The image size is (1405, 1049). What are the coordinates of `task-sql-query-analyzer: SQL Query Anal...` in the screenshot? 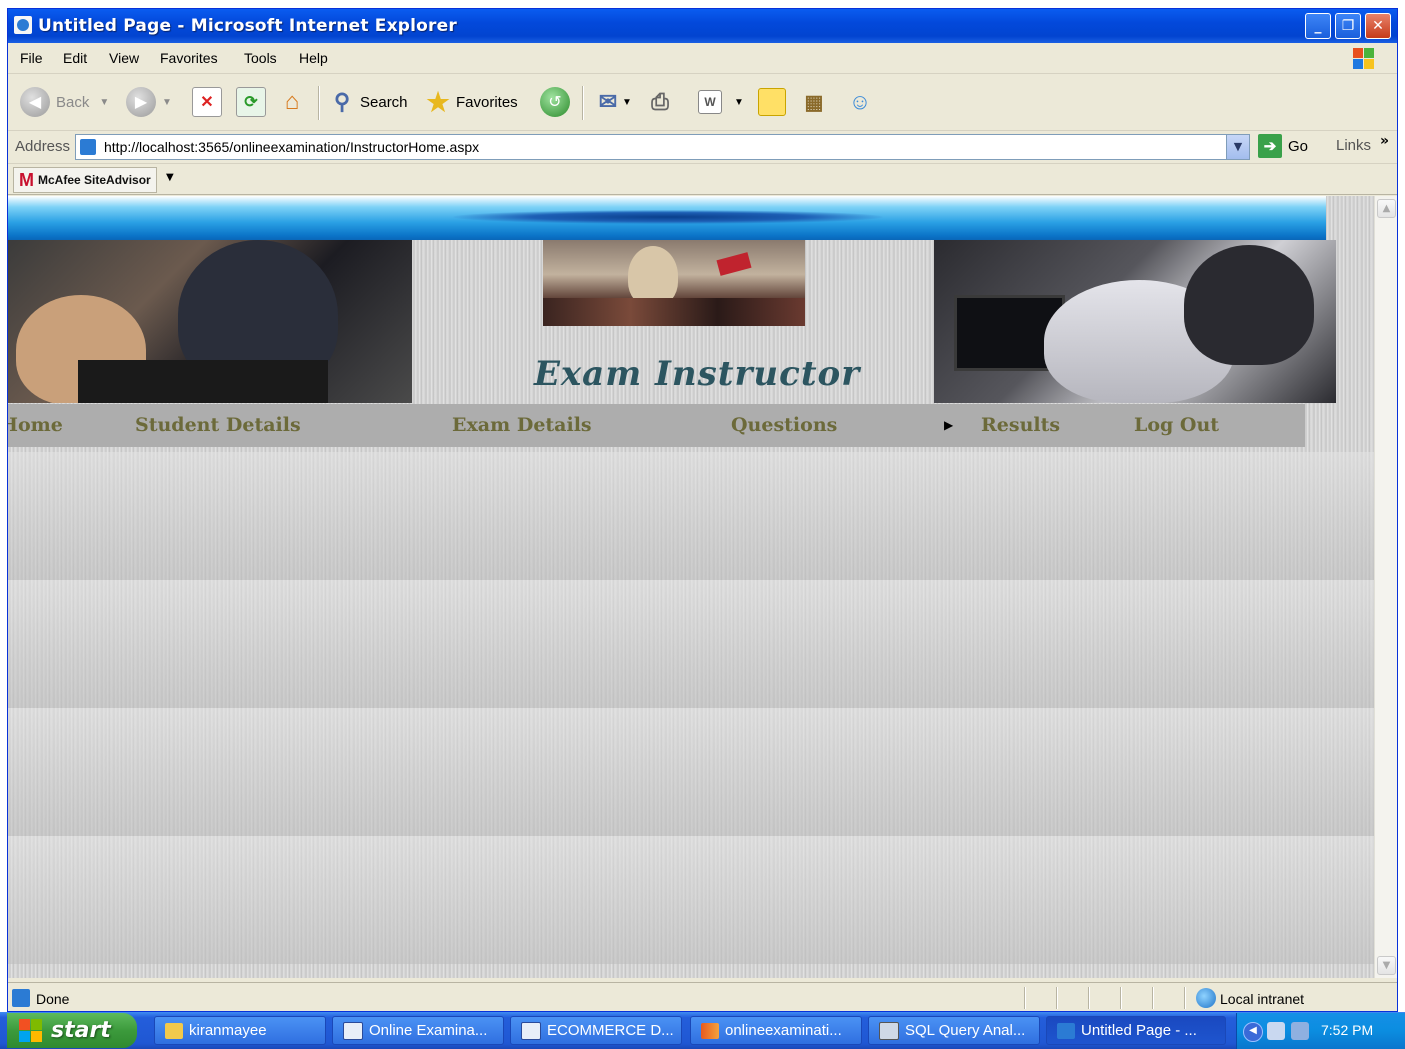 It's located at (954, 1030).